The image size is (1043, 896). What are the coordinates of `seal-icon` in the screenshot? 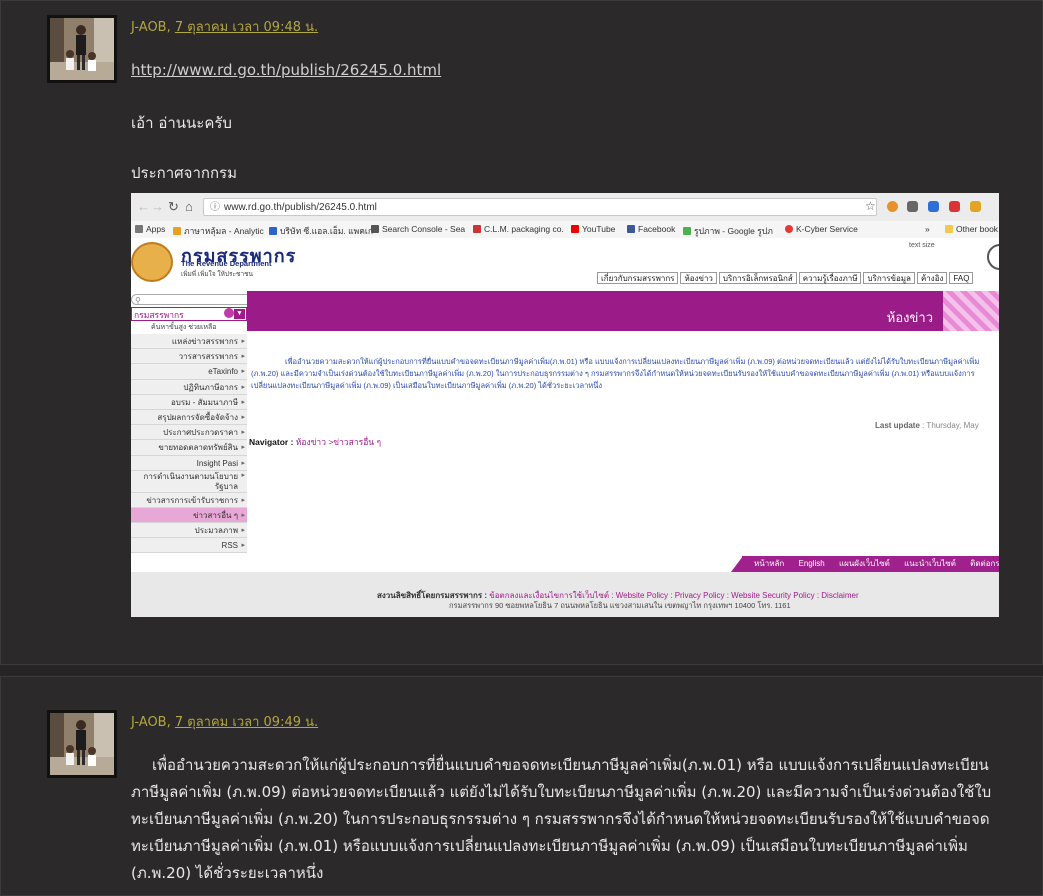 It's located at (152, 262).